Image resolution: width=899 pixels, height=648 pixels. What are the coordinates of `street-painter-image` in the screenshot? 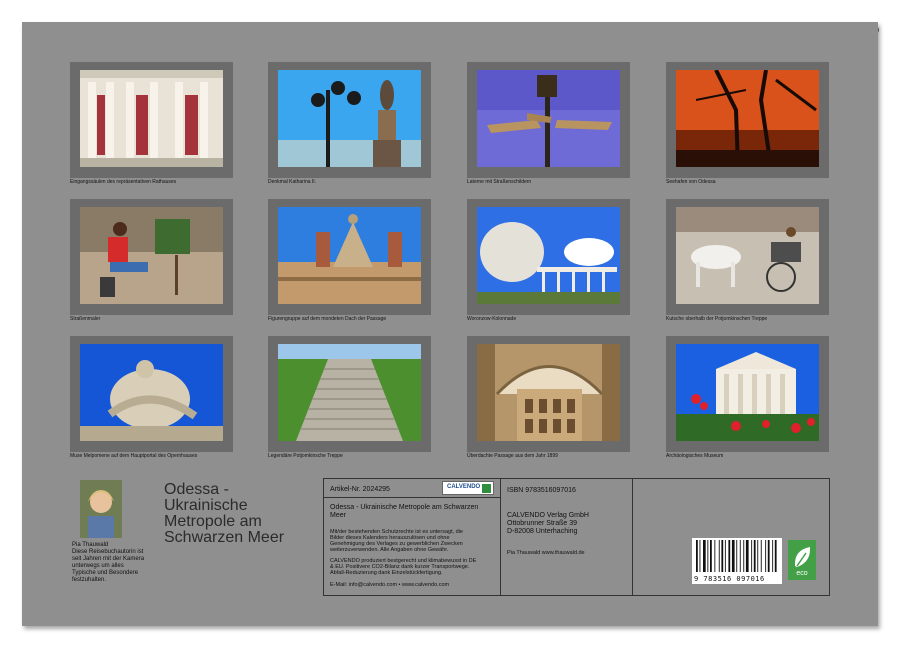 It's located at (151, 255).